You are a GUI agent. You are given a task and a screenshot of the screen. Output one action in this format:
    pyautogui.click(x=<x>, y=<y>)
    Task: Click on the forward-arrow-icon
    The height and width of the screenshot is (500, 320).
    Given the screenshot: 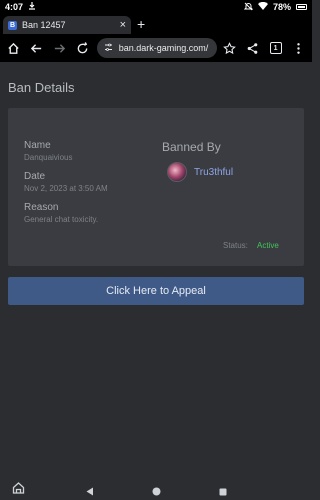 What is the action you would take?
    pyautogui.click(x=59, y=48)
    